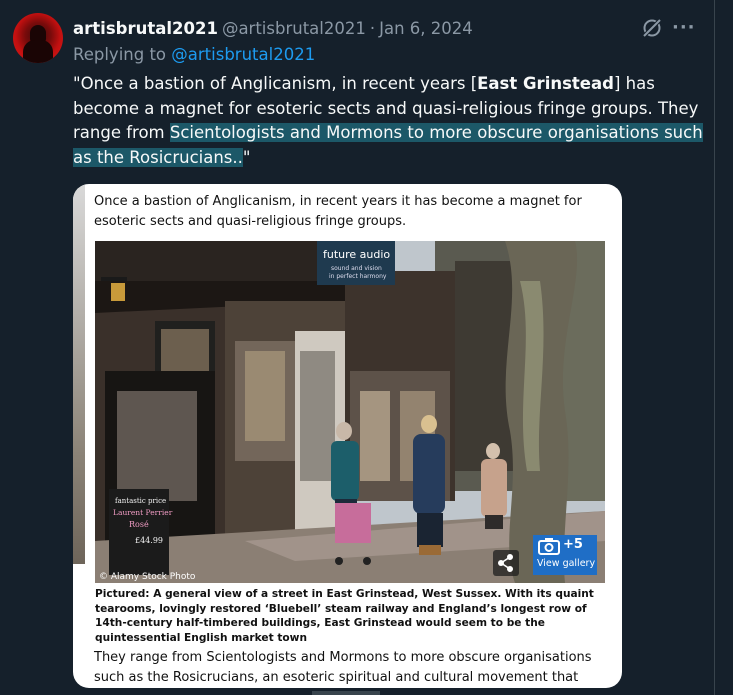 Image resolution: width=733 pixels, height=695 pixels. Describe the element at coordinates (356, 254) in the screenshot. I see `sign-line1: future audio` at that location.